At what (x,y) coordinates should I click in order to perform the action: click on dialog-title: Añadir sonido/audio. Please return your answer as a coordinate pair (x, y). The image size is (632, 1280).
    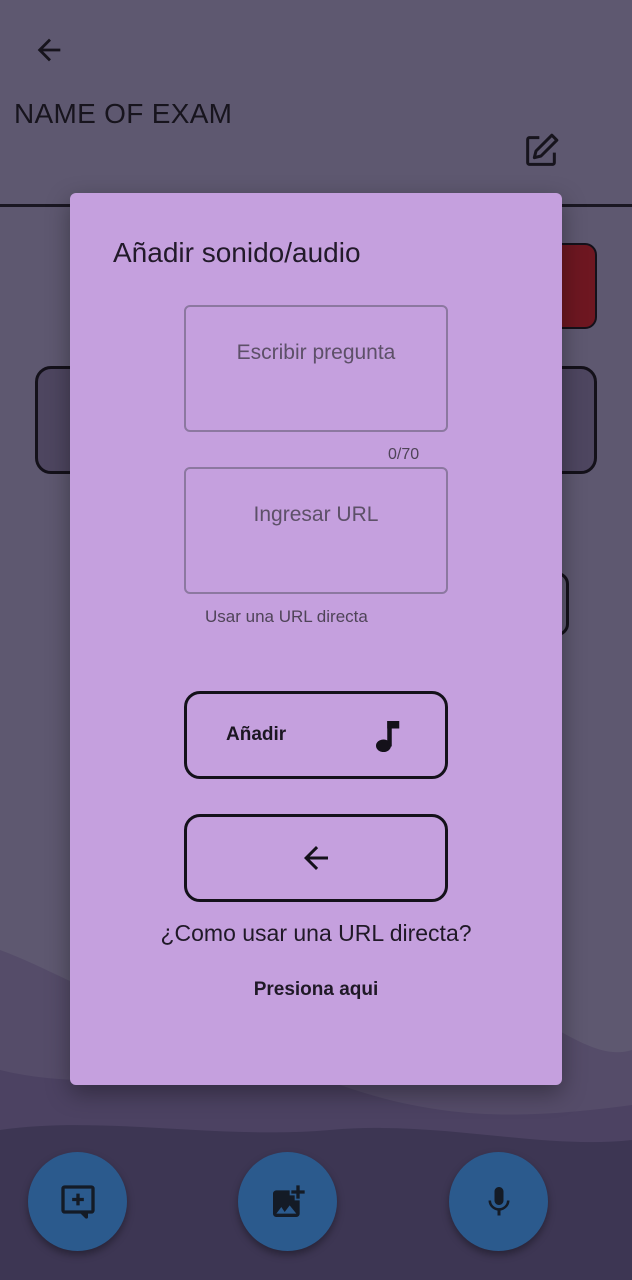
    Looking at the image, I should click on (237, 252).